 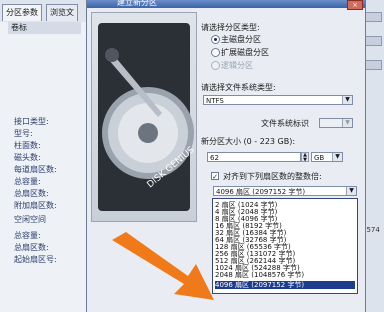 I want to click on size-input: 62, so click(x=254, y=157).